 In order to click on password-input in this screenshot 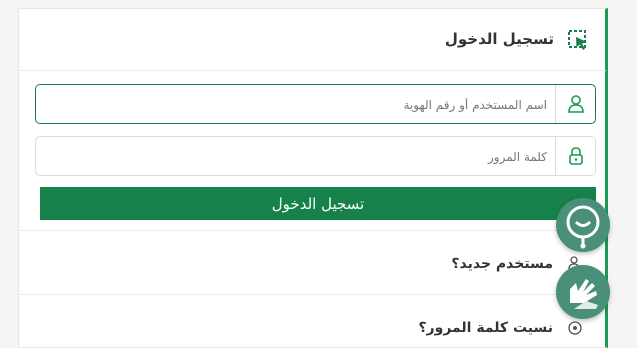, I will do `click(307, 157)`.